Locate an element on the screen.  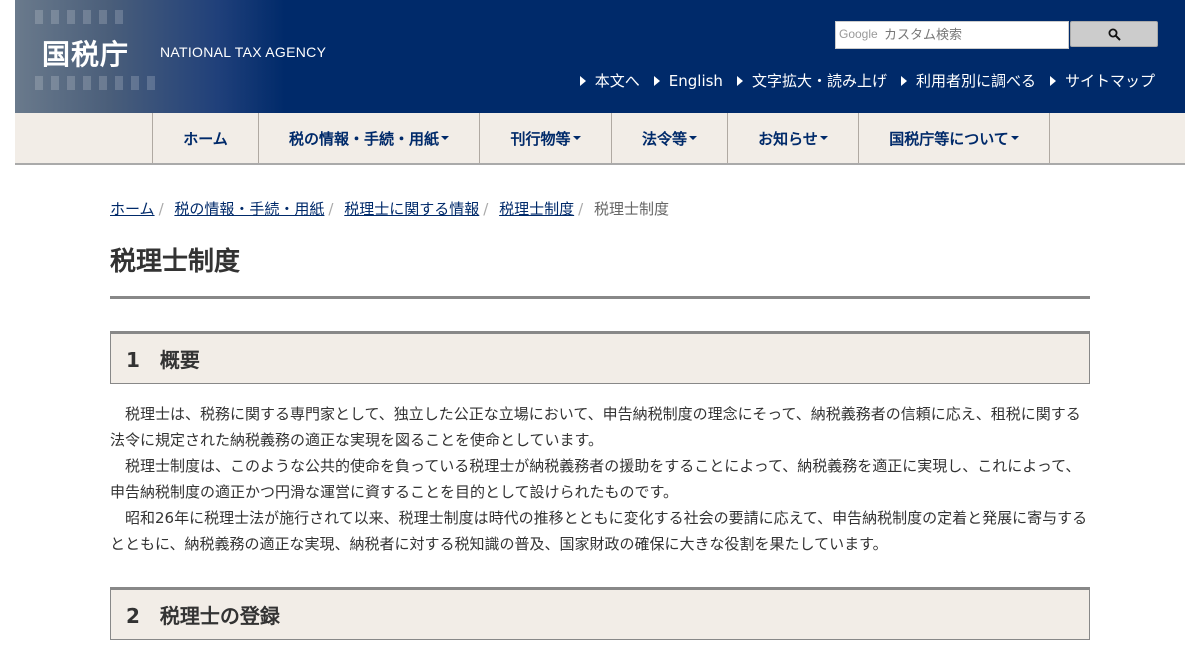
utility-links: 本文へ English 文字拡大・読み上げ 利用者別に調べる サイトマップ is located at coordinates (867, 80).